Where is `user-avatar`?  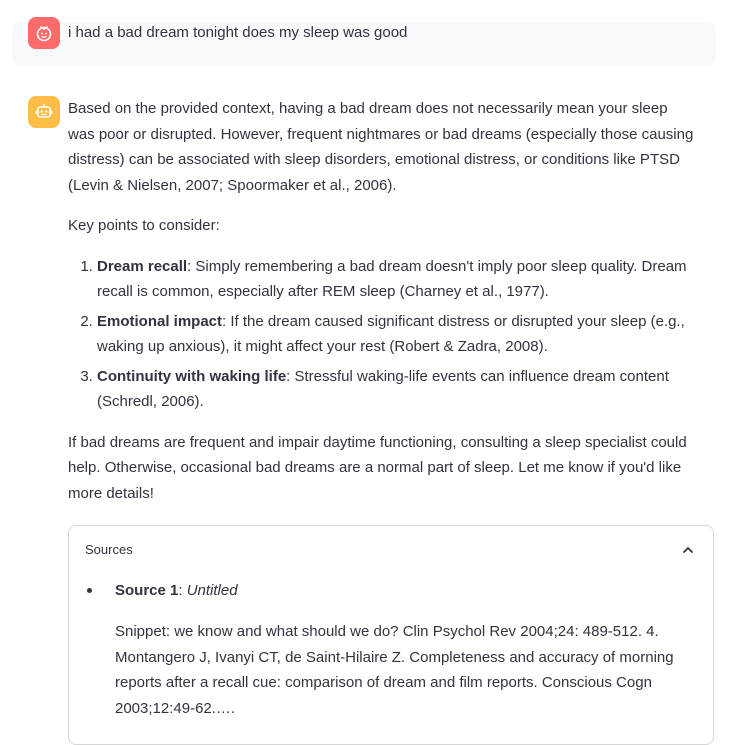
user-avatar is located at coordinates (44, 33).